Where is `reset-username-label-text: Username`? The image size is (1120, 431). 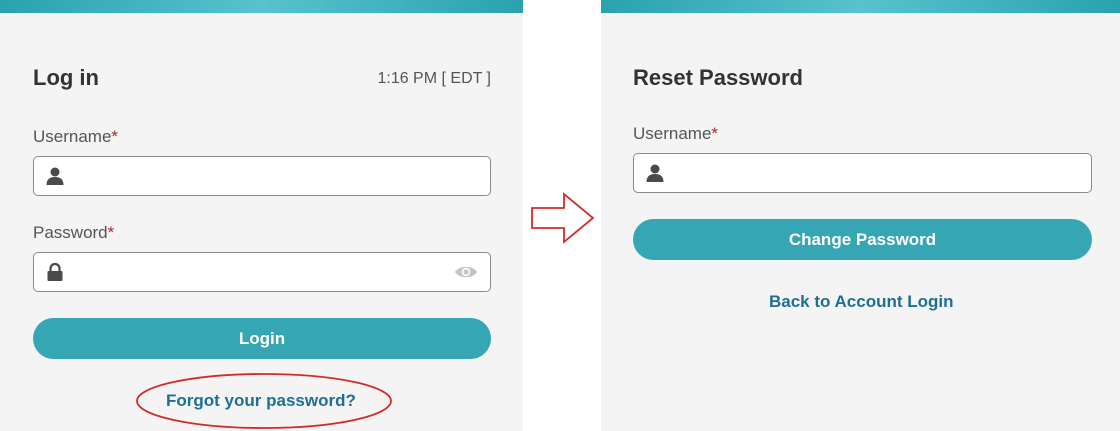 reset-username-label-text: Username is located at coordinates (672, 133).